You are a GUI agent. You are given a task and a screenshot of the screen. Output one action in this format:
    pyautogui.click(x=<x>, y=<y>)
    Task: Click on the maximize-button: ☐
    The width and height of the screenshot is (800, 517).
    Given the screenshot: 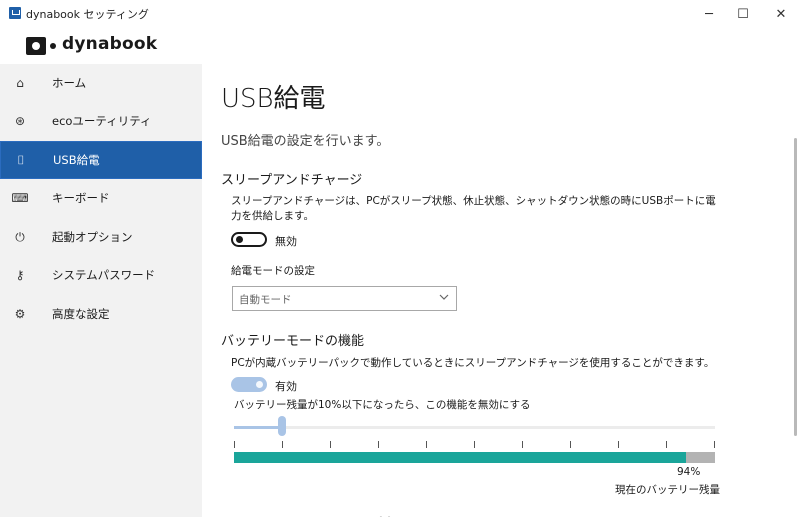 What is the action you would take?
    pyautogui.click(x=743, y=14)
    